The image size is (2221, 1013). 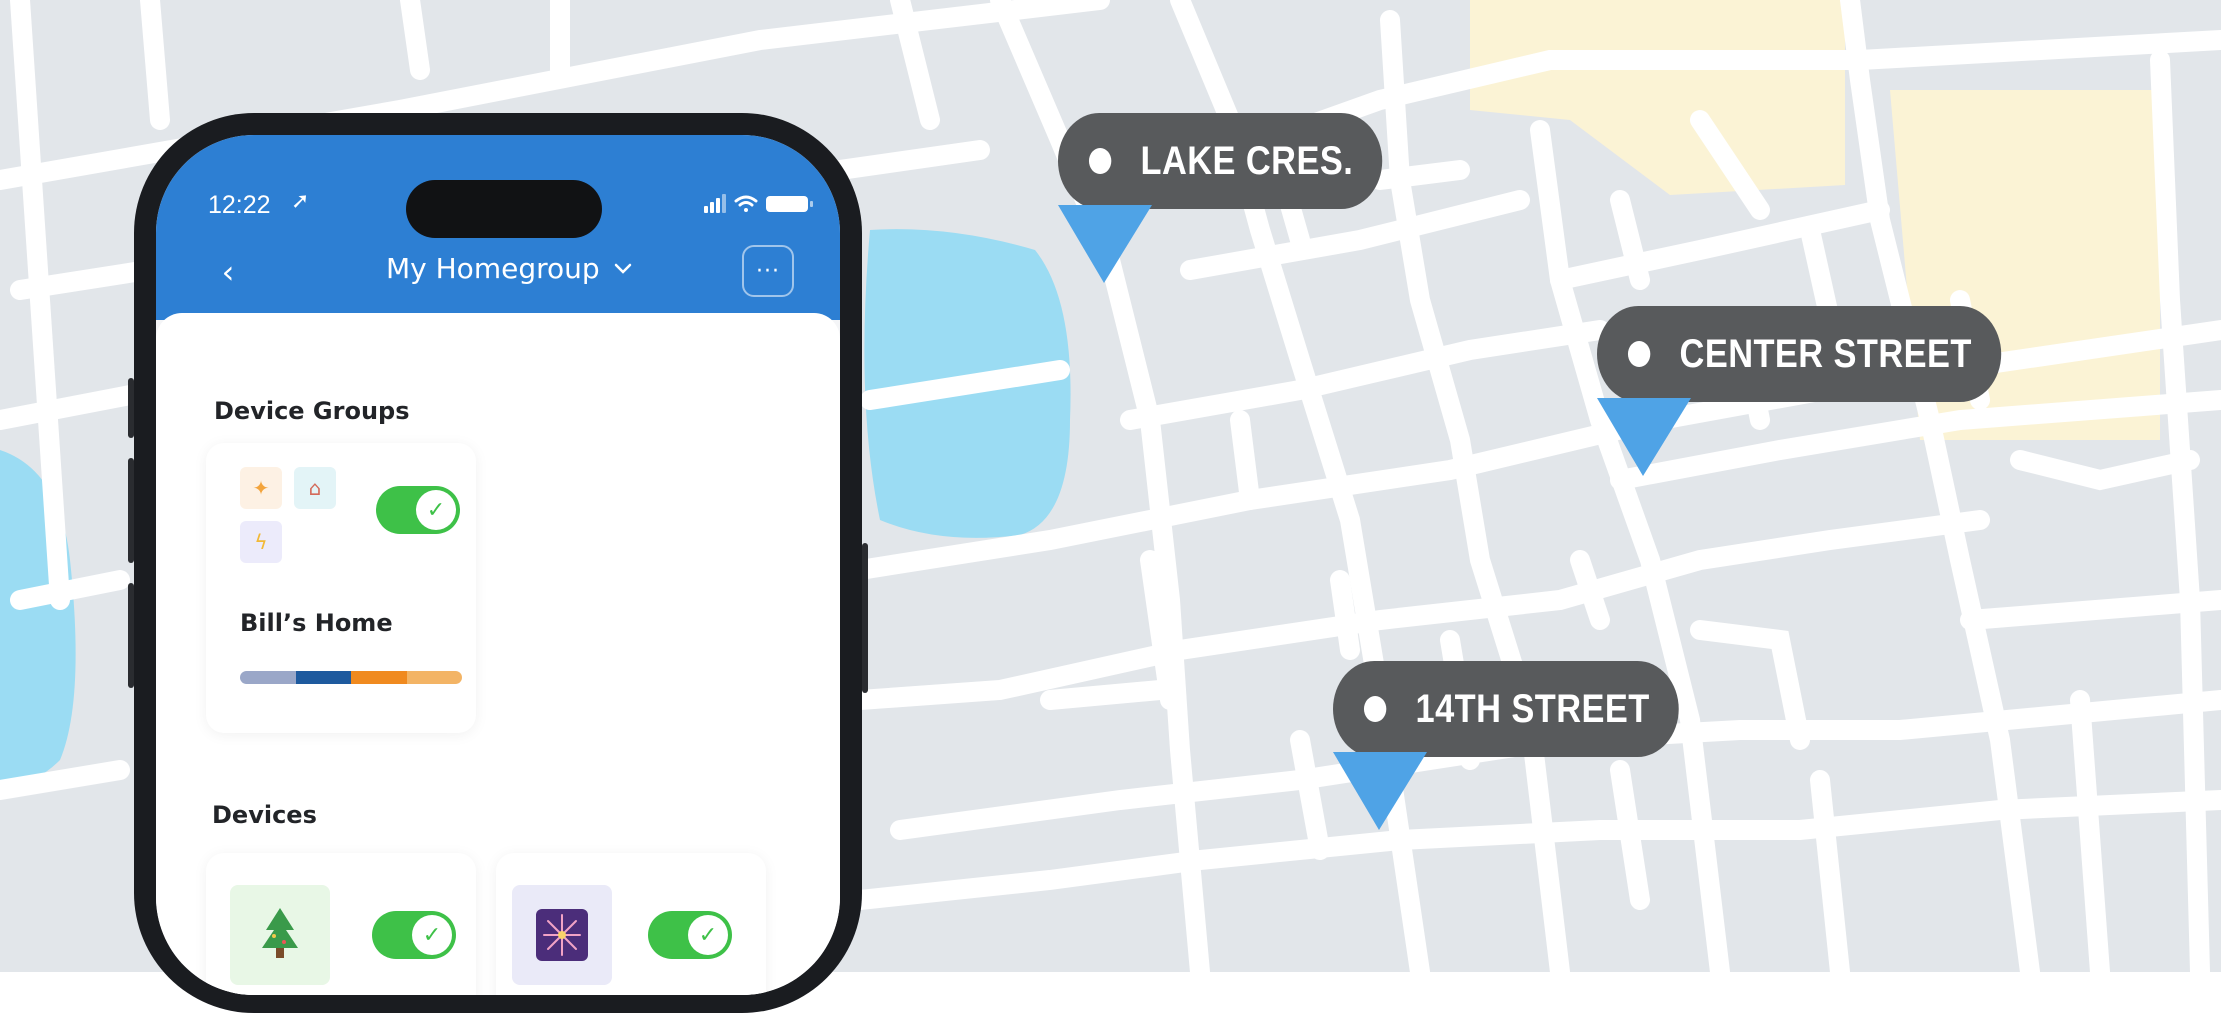 I want to click on pin-label: 14TH STREET, so click(x=1506, y=709).